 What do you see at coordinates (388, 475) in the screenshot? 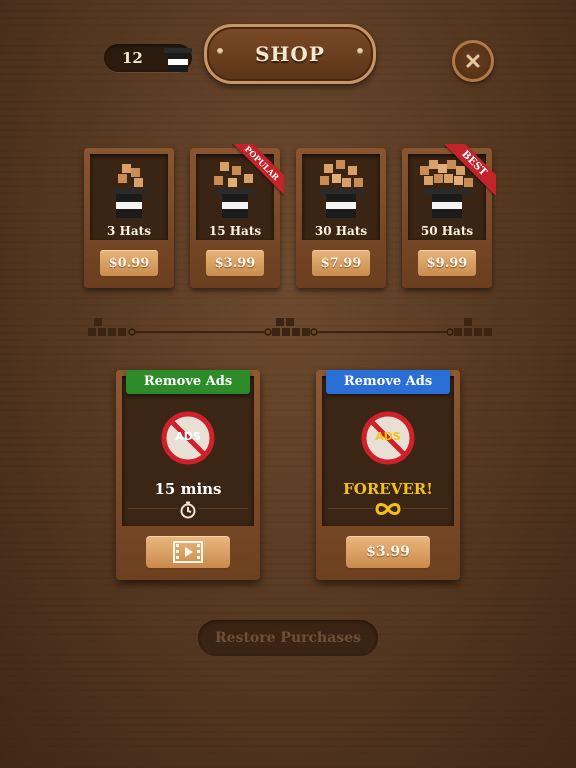
I see `remove-ads-forever-card: Remove Ads ADS FOREVER! $3.99` at bounding box center [388, 475].